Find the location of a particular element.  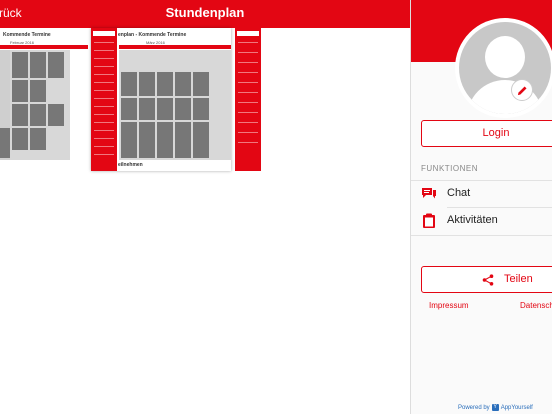

menu-item-chat: Chat is located at coordinates (481, 194).